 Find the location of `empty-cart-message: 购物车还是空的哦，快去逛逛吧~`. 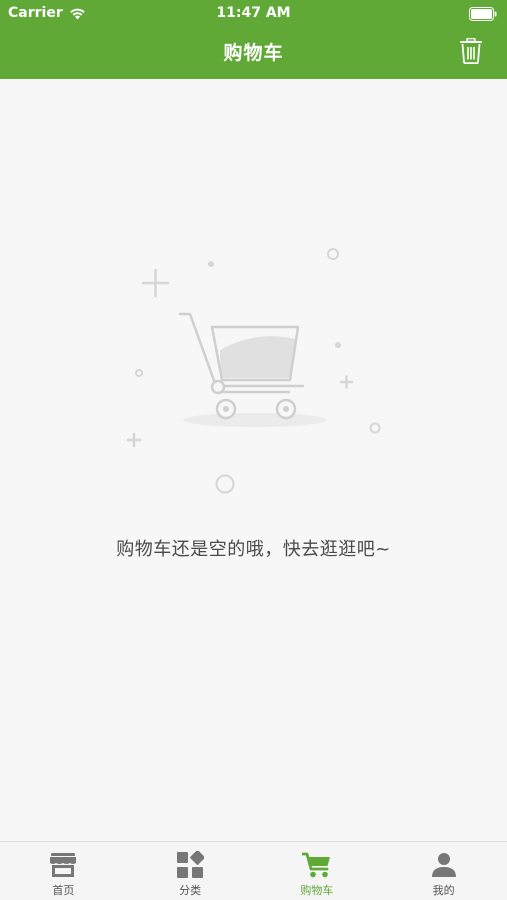

empty-cart-message: 购物车还是空的哦，快去逛逛吧~ is located at coordinates (253, 549).